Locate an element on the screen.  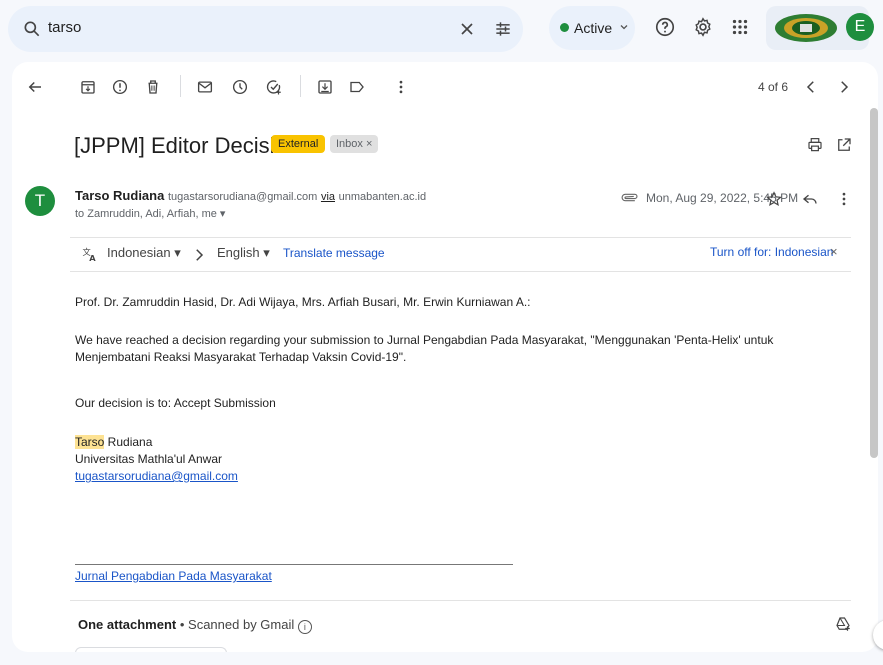
newer-chevron-left-icon is located at coordinates (811, 87).